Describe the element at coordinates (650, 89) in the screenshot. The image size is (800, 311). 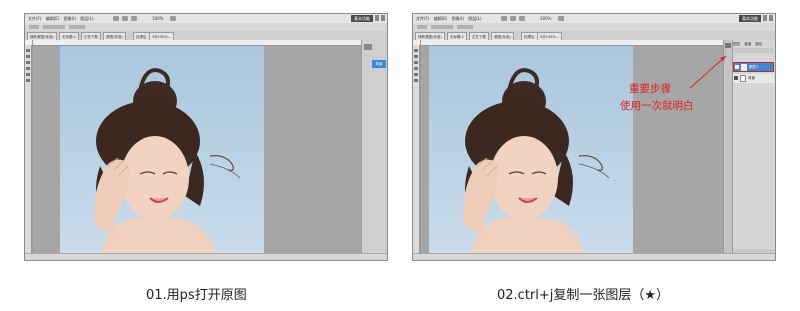
I see `annotation-line-1: 重要步骤` at that location.